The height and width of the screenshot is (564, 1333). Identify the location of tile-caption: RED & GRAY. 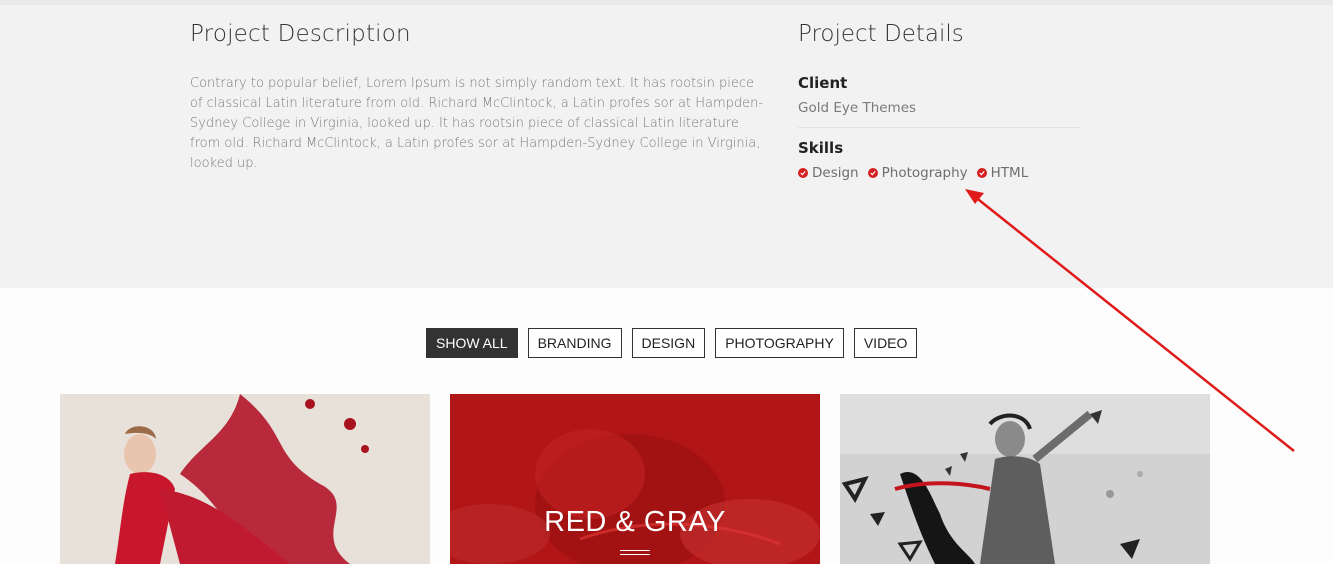
(635, 522).